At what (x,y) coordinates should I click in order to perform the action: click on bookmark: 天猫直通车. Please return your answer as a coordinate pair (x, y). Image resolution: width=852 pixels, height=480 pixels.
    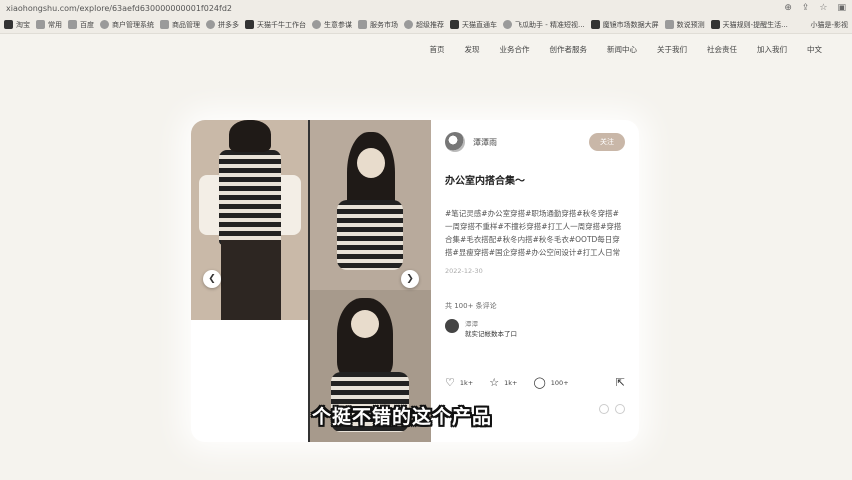
    Looking at the image, I should click on (473, 25).